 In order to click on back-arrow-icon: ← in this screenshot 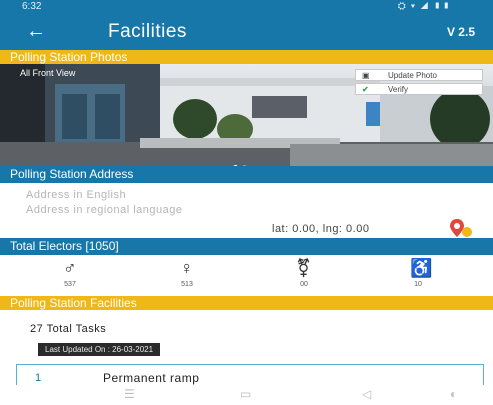, I will do `click(36, 31)`.